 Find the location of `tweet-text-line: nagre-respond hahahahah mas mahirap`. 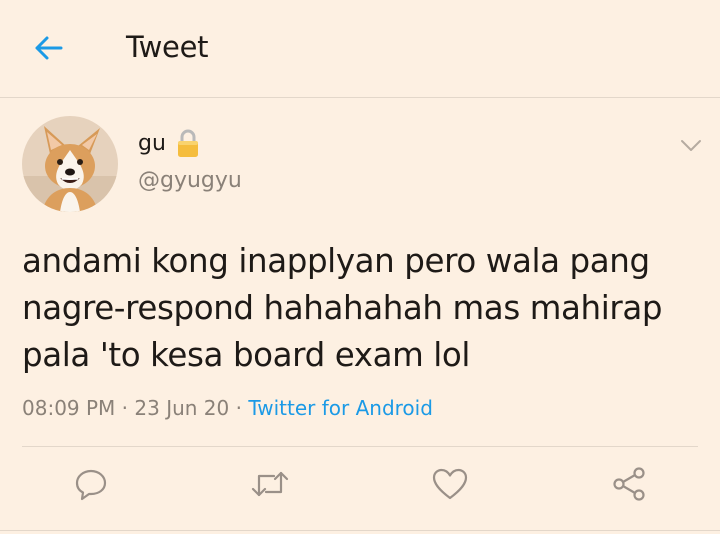

tweet-text-line: nagre-respond hahahahah mas mahirap is located at coordinates (342, 308).